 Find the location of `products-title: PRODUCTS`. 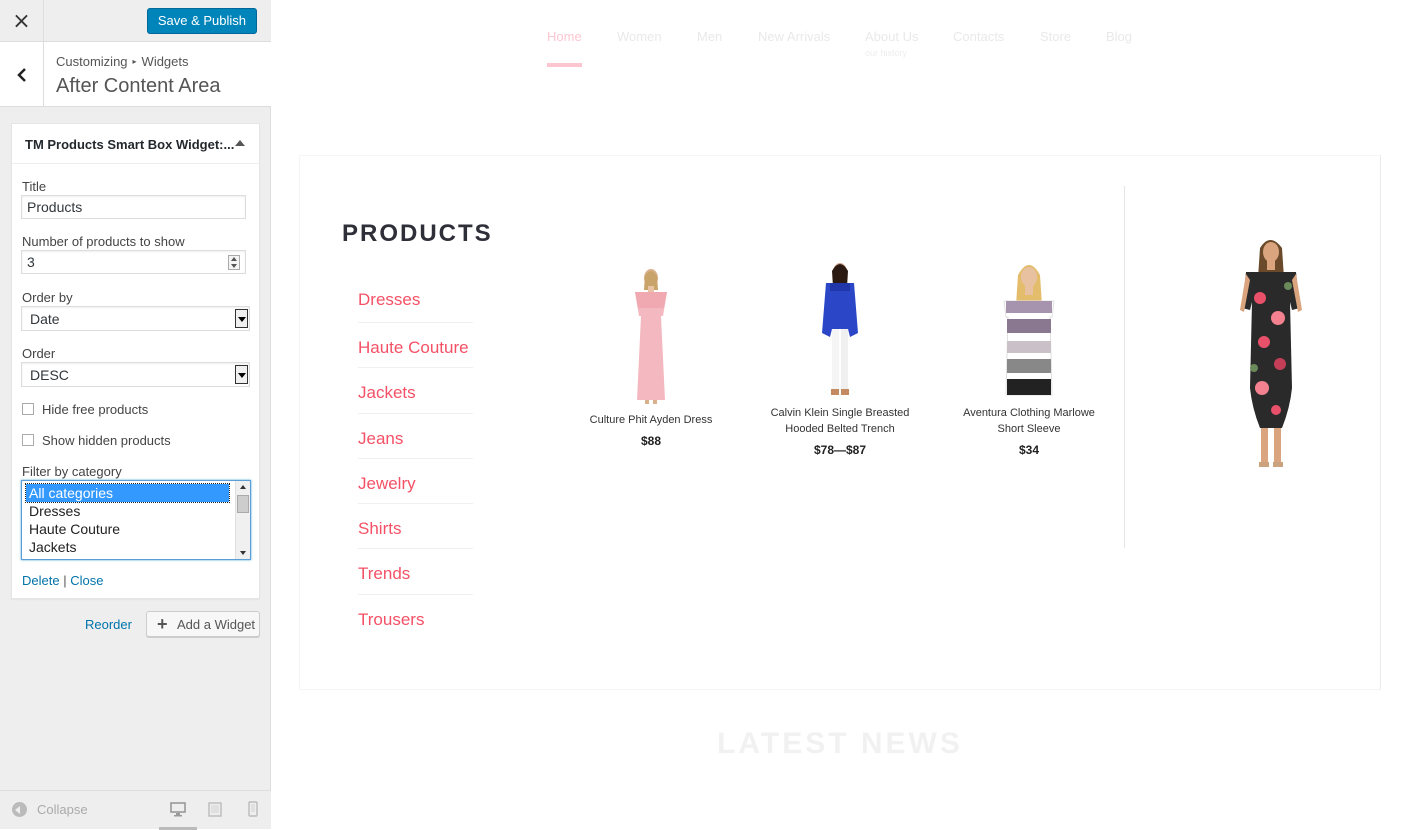

products-title: PRODUCTS is located at coordinates (417, 233).